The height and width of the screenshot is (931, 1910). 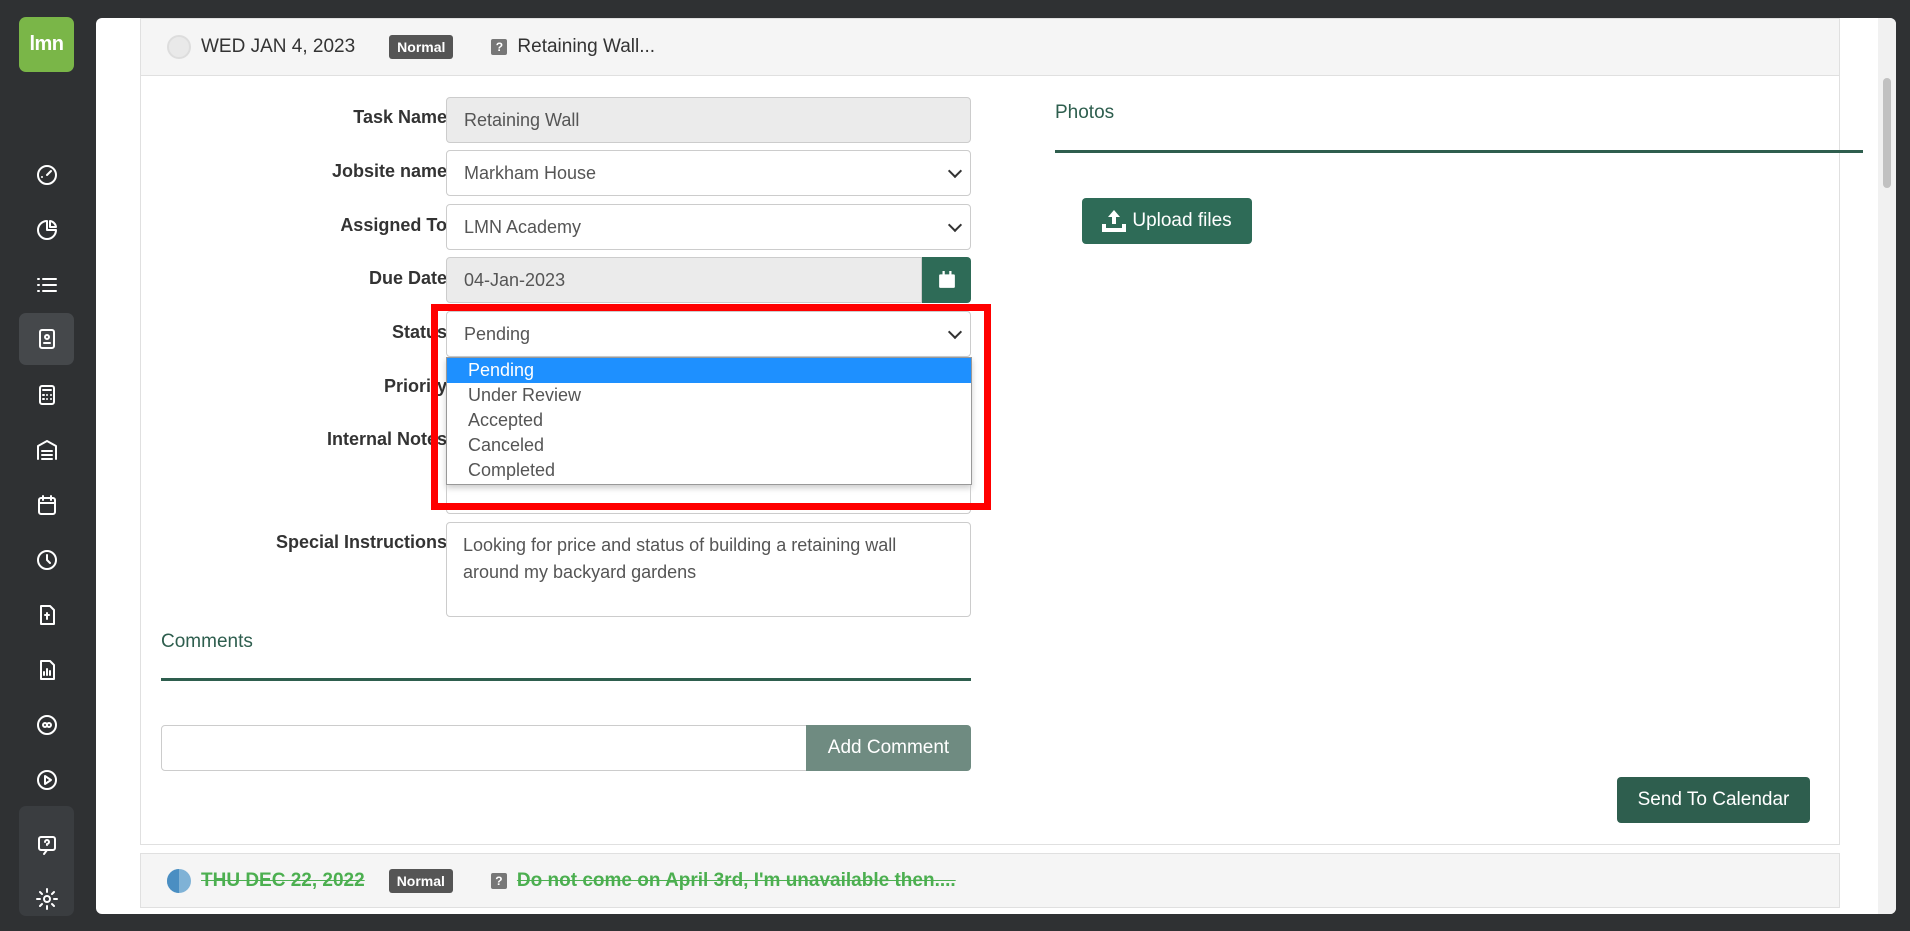 I want to click on upload-files-button: Upload files, so click(x=1167, y=221).